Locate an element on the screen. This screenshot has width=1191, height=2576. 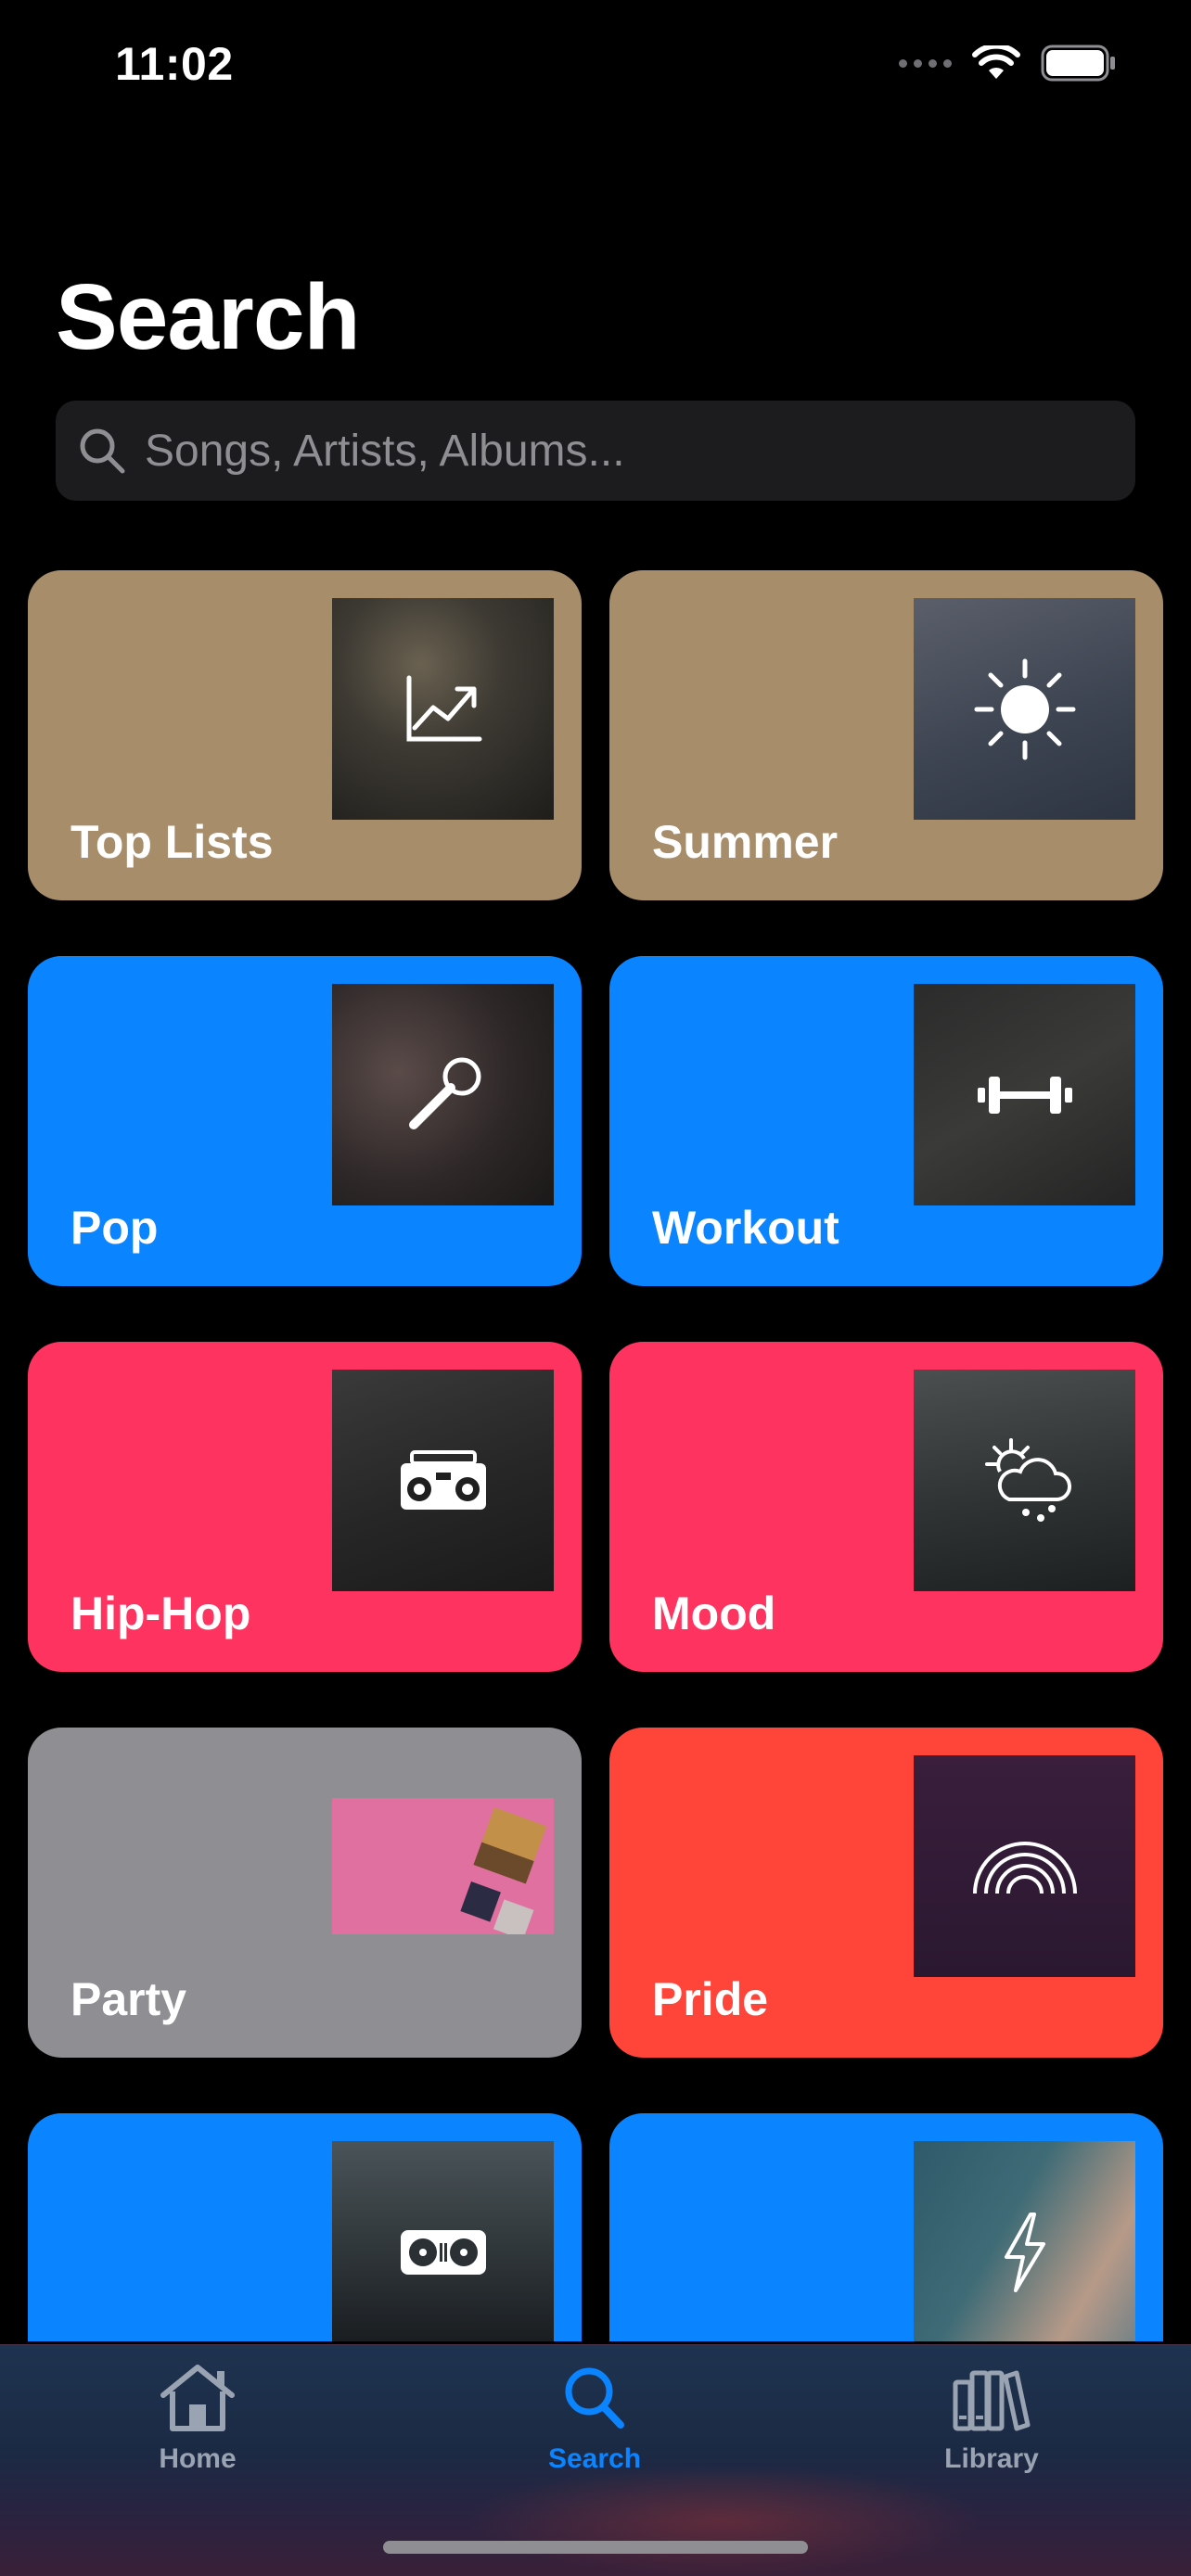
boombox-icon is located at coordinates (443, 1479).